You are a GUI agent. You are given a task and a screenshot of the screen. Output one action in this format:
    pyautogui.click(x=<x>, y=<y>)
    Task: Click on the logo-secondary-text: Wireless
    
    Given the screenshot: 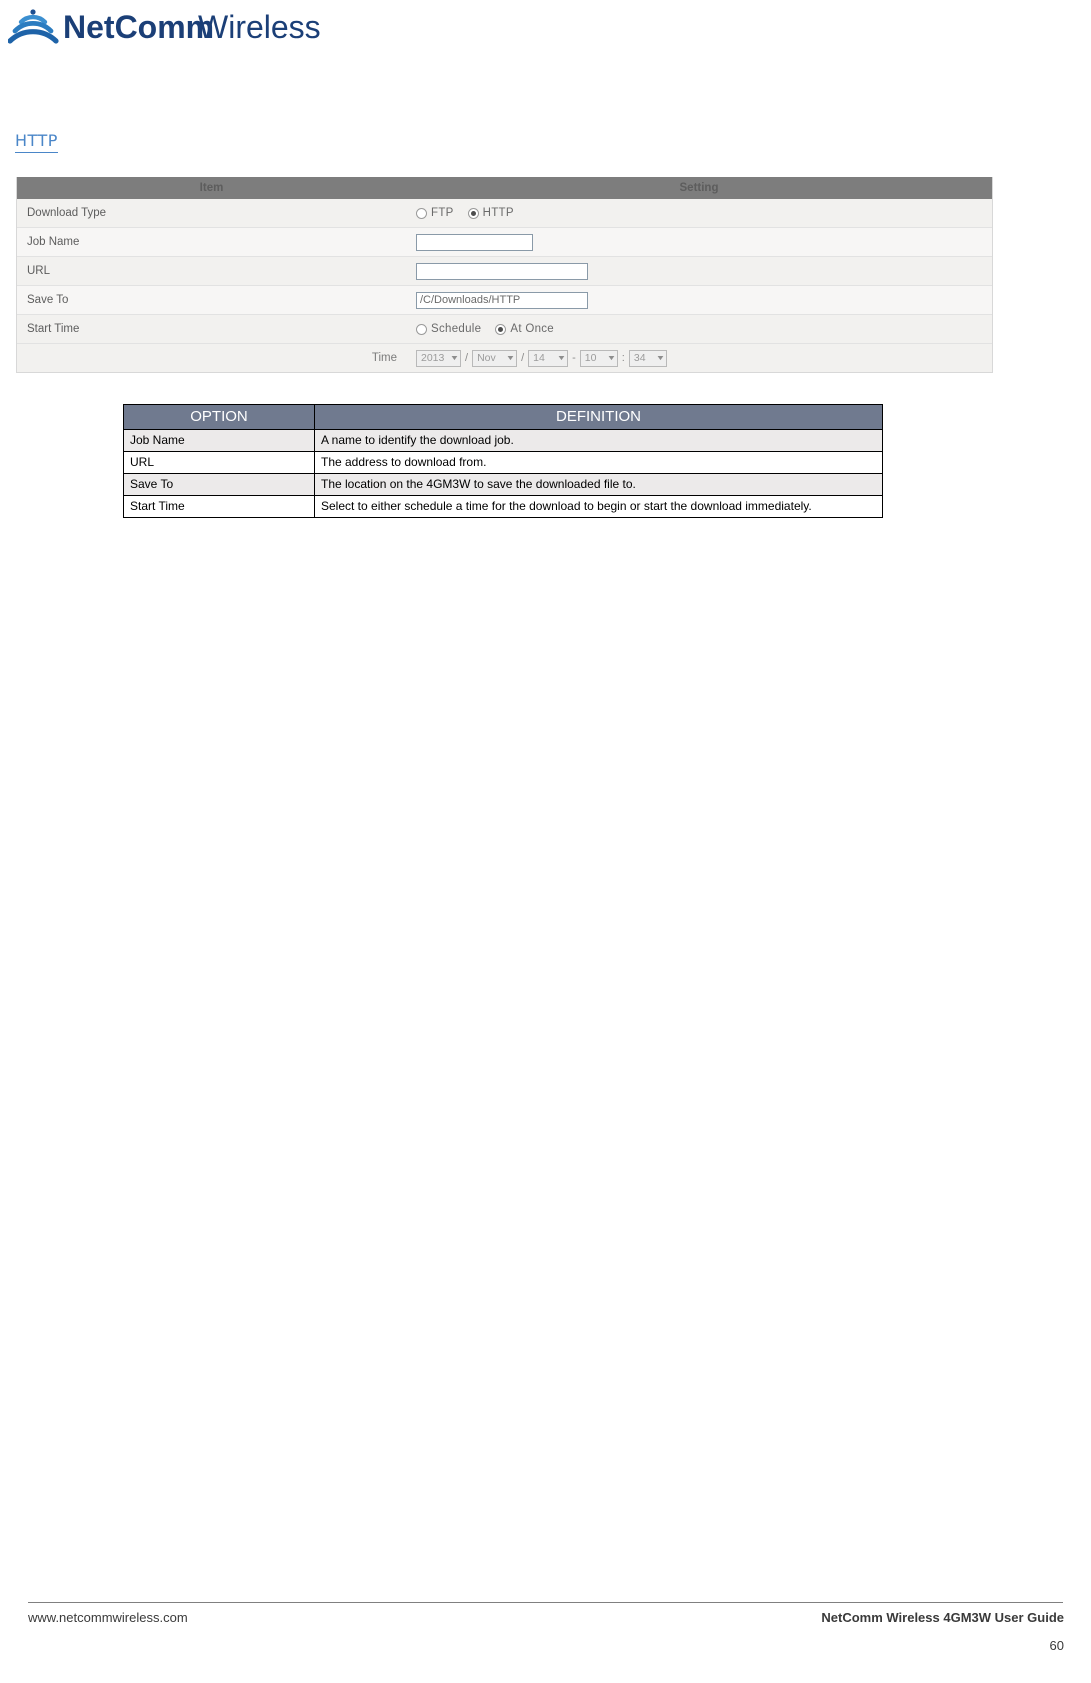 What is the action you would take?
    pyautogui.click(x=259, y=27)
    